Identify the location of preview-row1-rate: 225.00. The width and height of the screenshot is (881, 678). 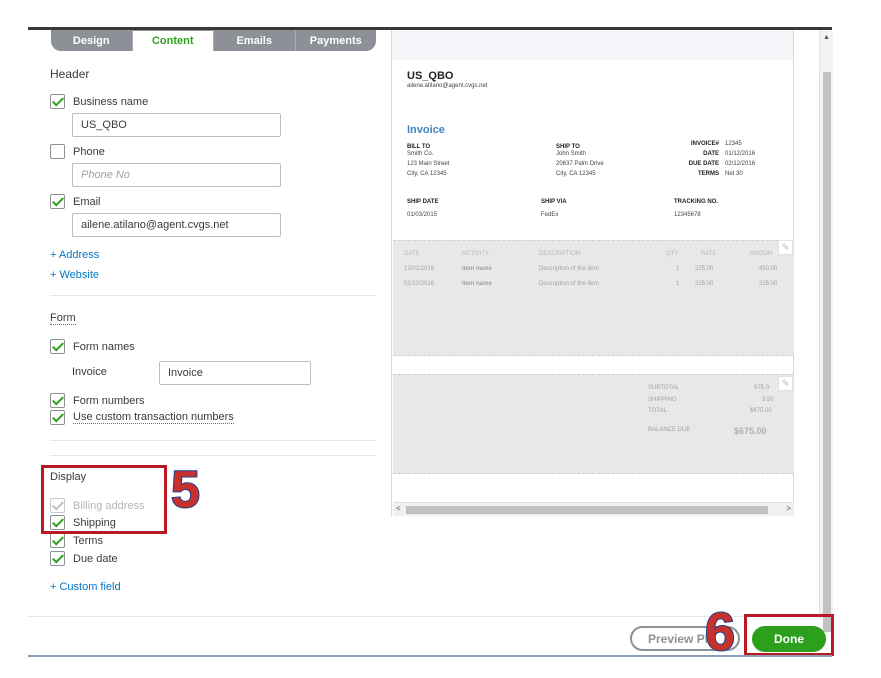
(704, 269).